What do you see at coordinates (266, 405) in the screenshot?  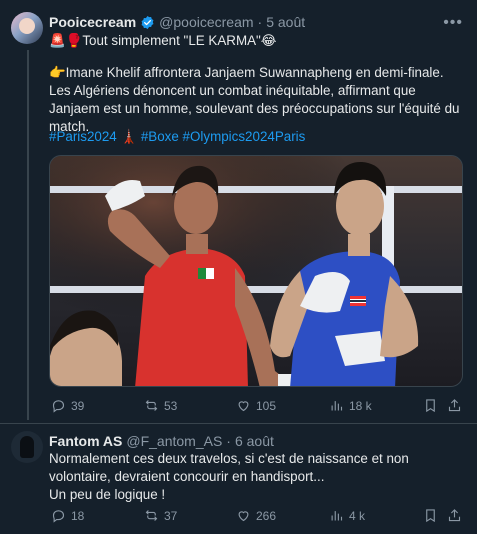 I see `like-count: 105` at bounding box center [266, 405].